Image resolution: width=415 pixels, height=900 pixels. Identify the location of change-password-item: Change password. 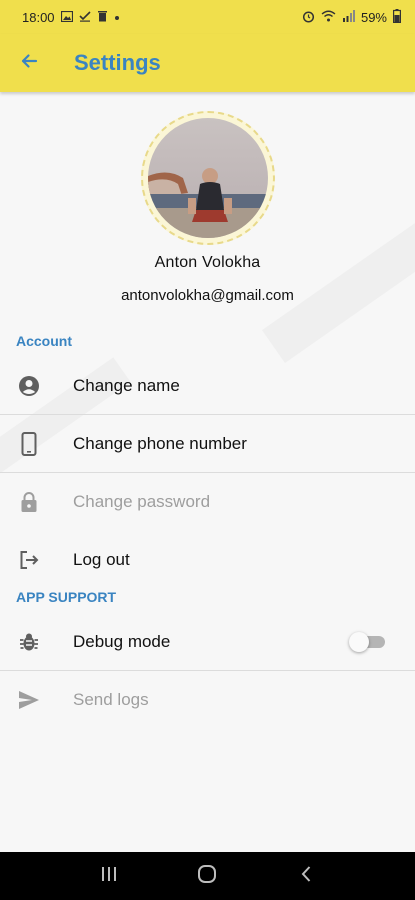
(207, 502).